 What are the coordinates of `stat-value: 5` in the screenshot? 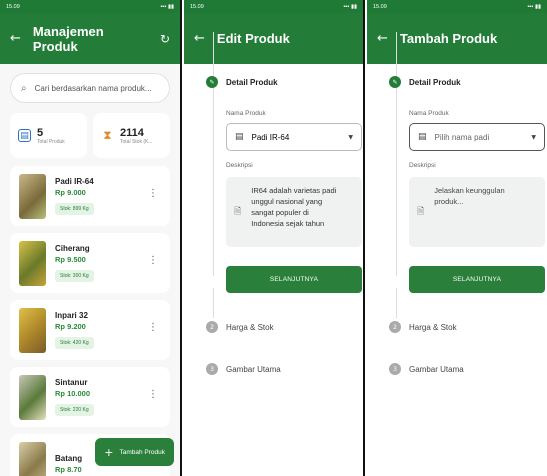 It's located at (40, 132).